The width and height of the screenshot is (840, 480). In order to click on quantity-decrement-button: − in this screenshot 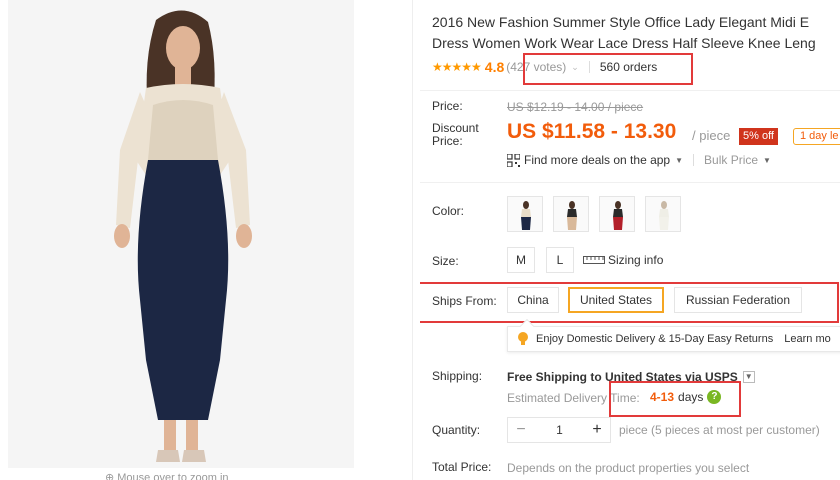, I will do `click(521, 430)`.